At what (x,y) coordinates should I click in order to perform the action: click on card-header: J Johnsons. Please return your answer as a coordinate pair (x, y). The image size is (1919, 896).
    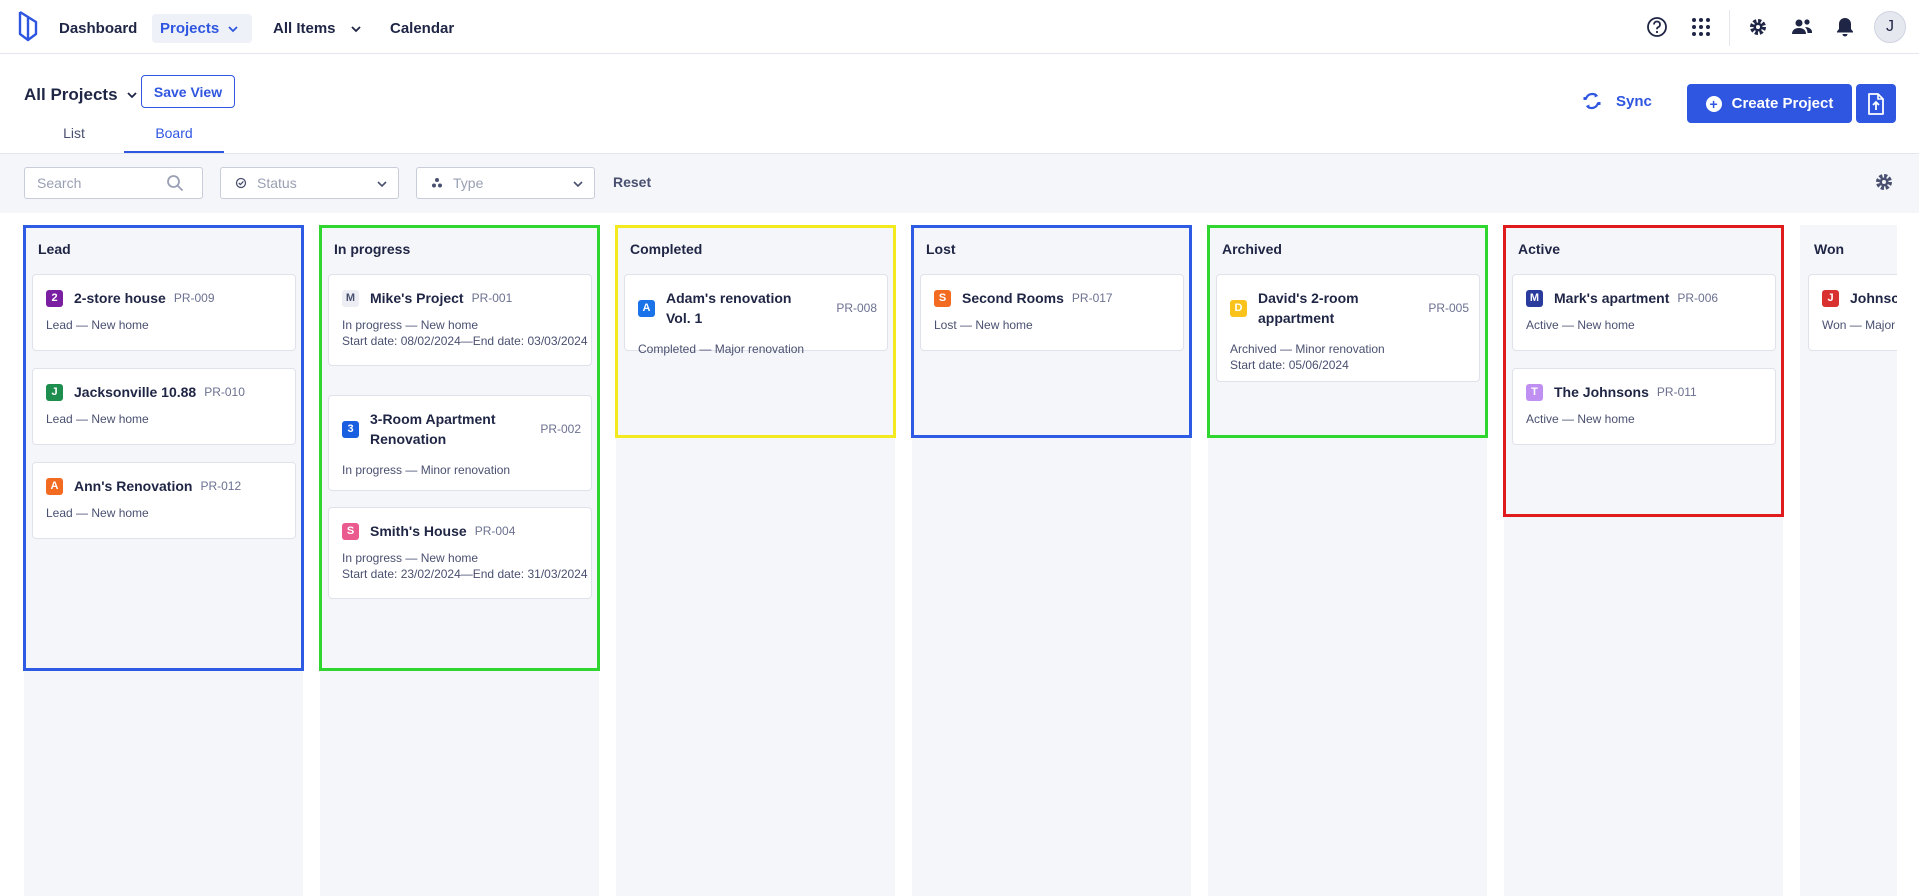
    Looking at the image, I should click on (1859, 298).